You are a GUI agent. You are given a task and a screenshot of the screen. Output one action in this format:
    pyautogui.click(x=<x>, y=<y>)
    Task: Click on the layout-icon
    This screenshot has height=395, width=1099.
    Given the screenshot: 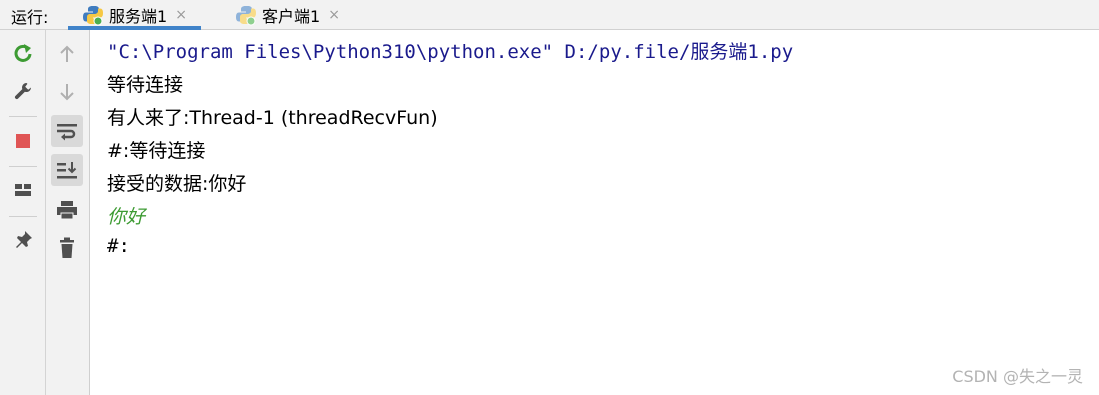 What is the action you would take?
    pyautogui.click(x=23, y=190)
    